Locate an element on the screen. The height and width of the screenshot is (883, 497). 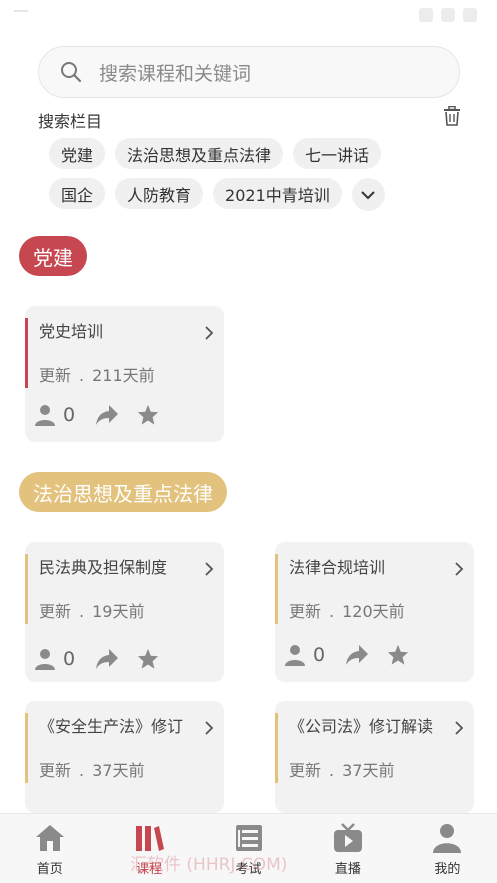
course-card: 《公司法》修订解读 更新. 37天前 is located at coordinates (374, 757).